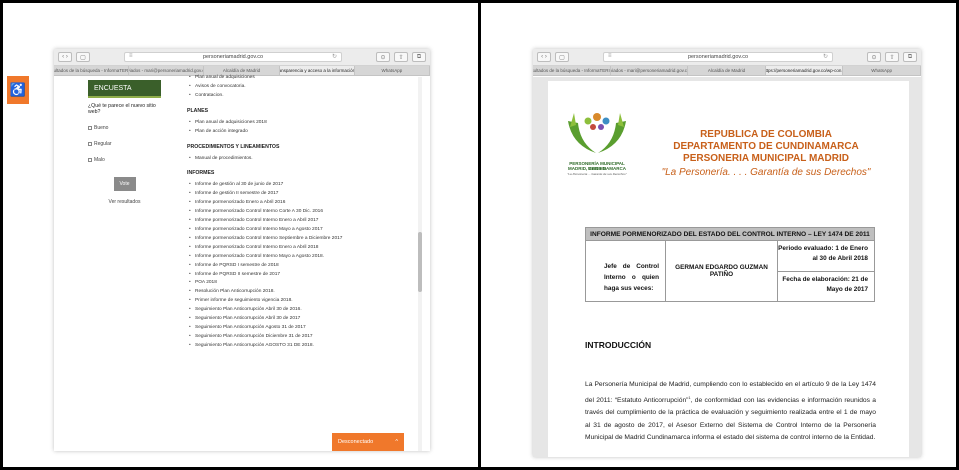 This screenshot has height=470, width=959. Describe the element at coordinates (18, 90) in the screenshot. I see `accessibility-icon: ♿` at that location.